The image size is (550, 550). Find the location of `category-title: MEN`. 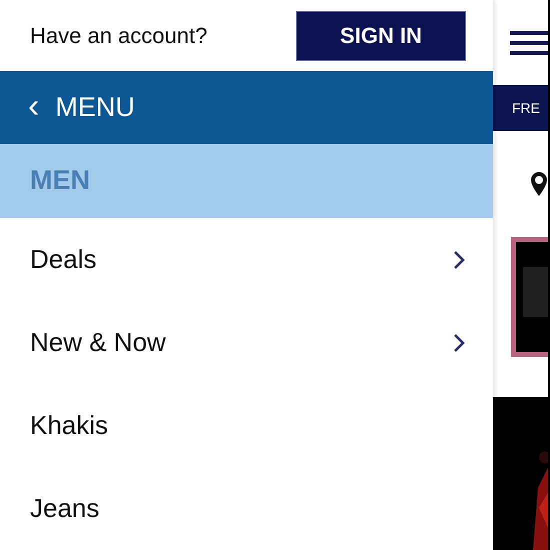

category-title: MEN is located at coordinates (60, 180).